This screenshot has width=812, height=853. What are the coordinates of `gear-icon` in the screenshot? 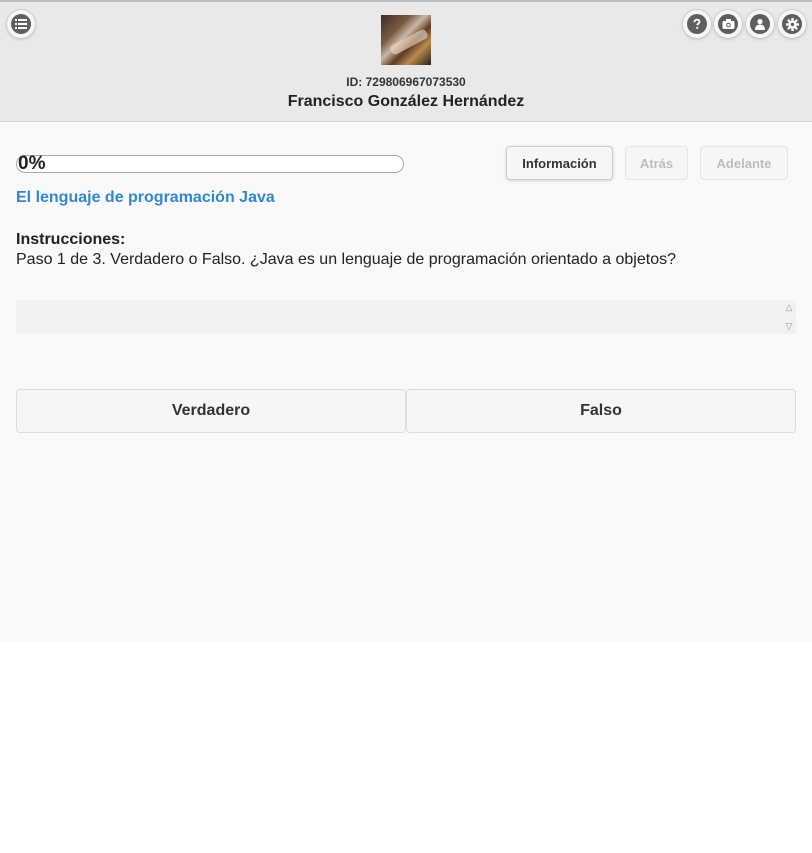 It's located at (792, 24).